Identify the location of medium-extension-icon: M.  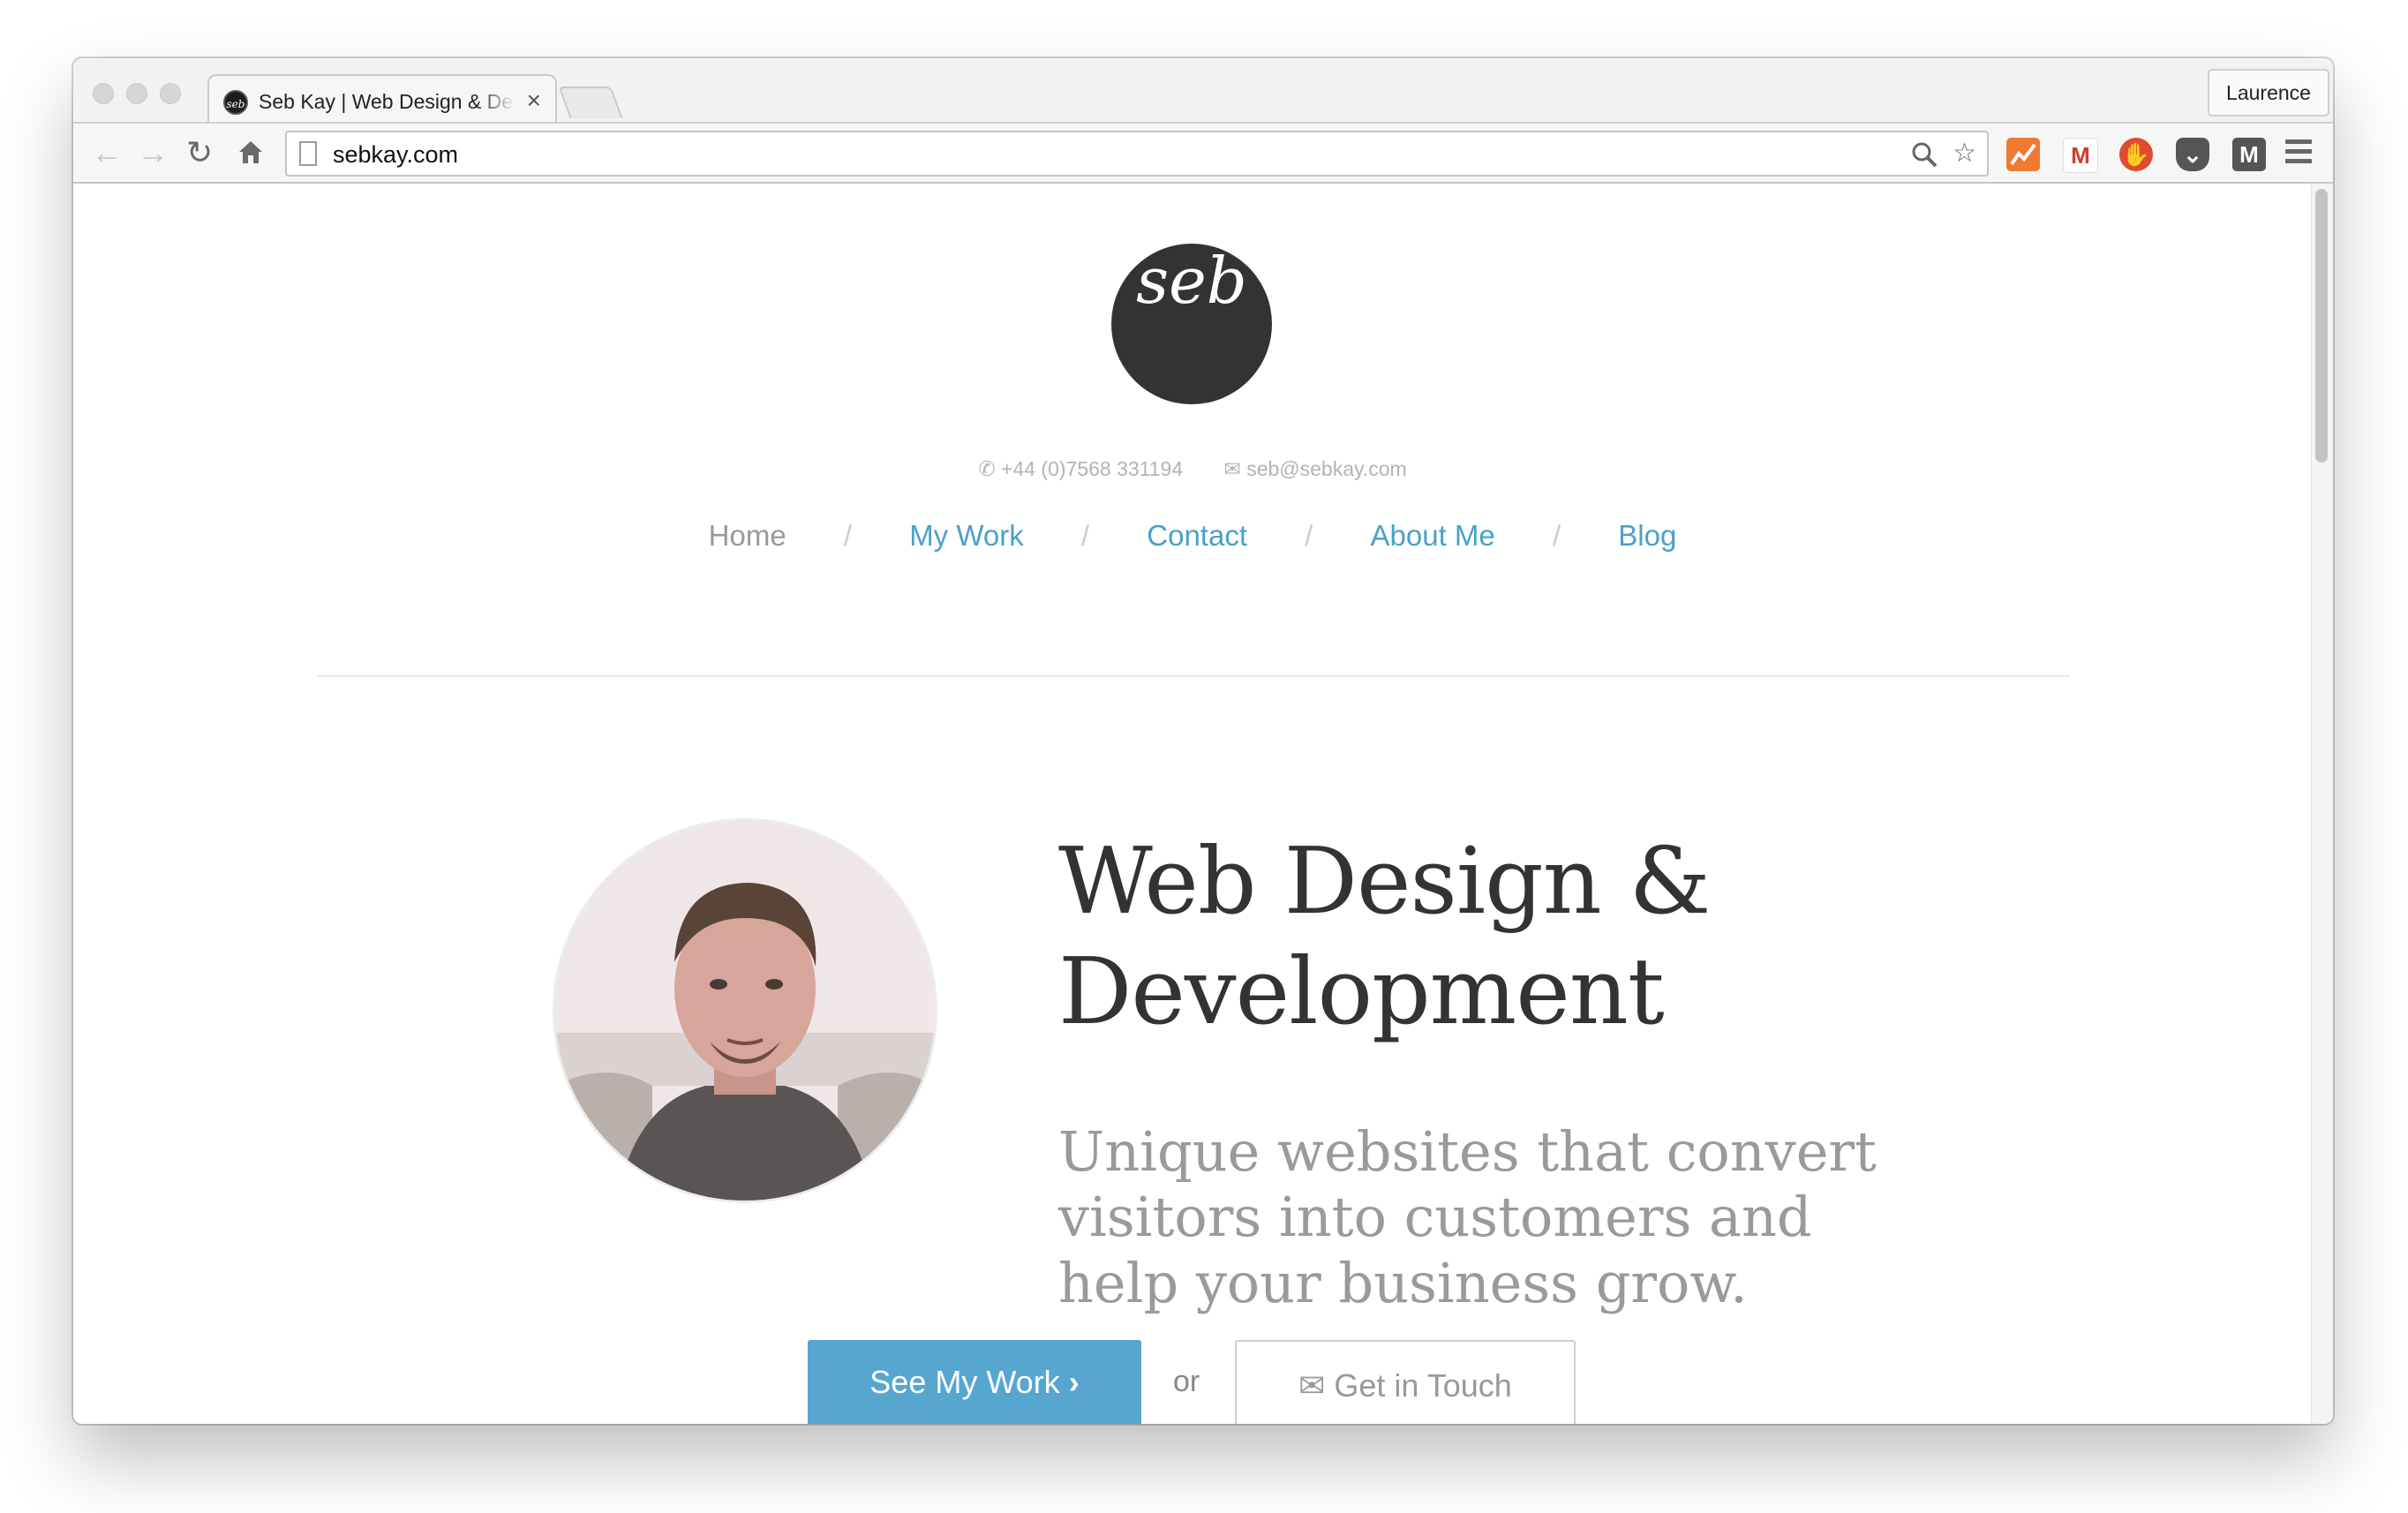
(2249, 154).